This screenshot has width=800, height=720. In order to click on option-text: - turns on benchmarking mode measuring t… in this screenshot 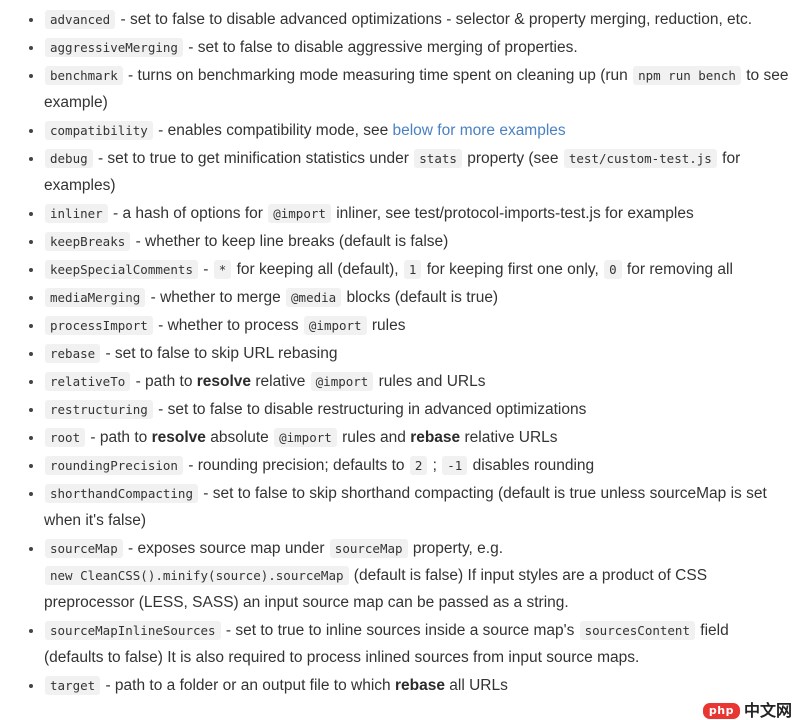, I will do `click(378, 75)`.